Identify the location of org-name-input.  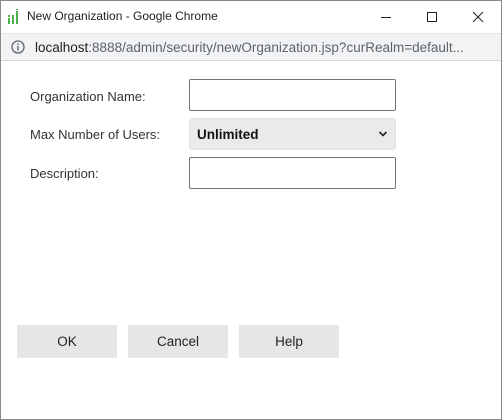
(292, 95).